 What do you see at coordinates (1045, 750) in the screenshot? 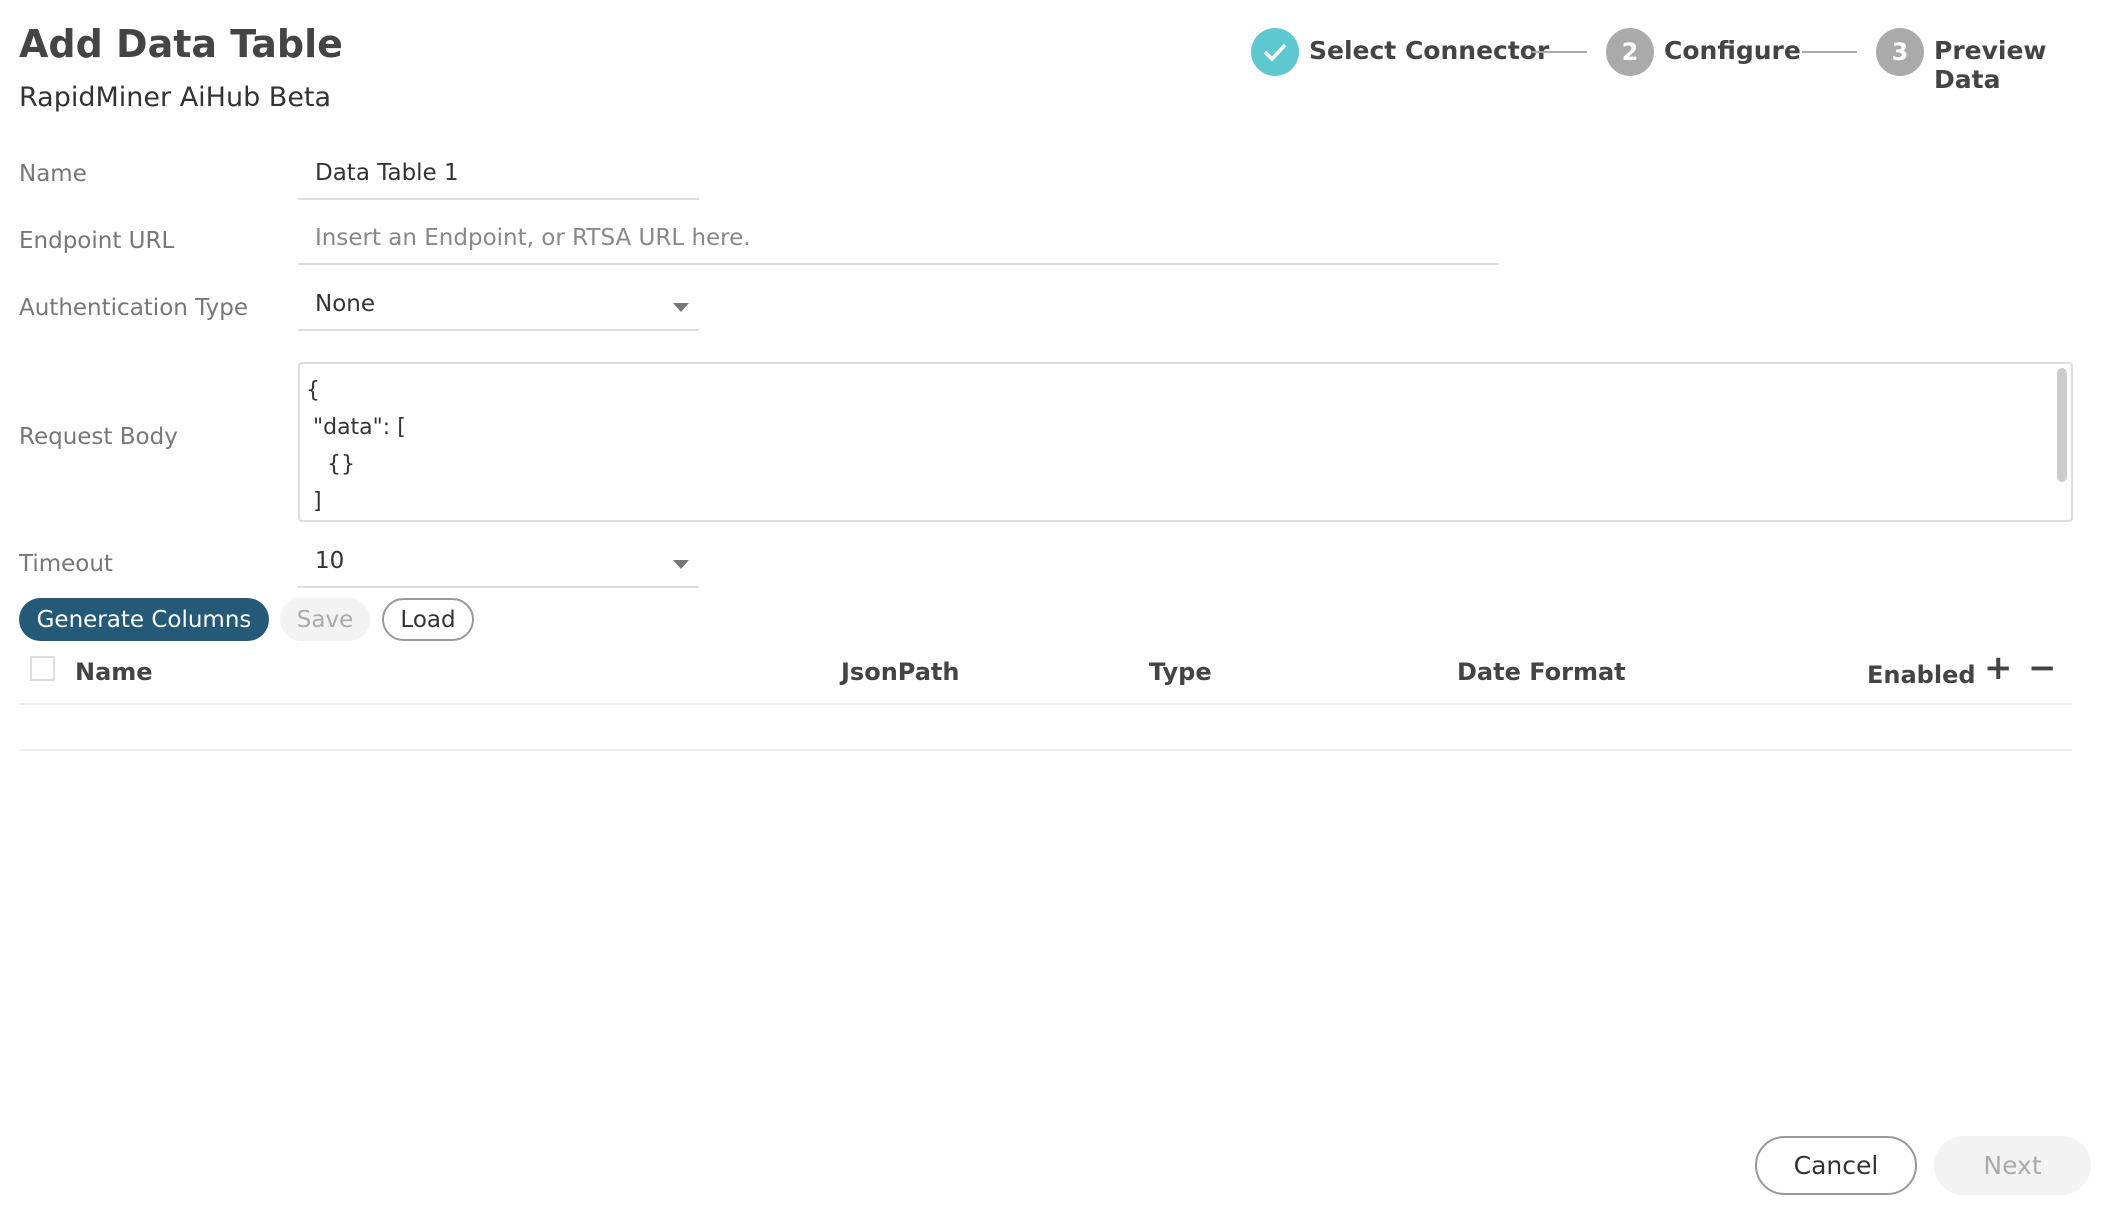
I see `table-divider` at bounding box center [1045, 750].